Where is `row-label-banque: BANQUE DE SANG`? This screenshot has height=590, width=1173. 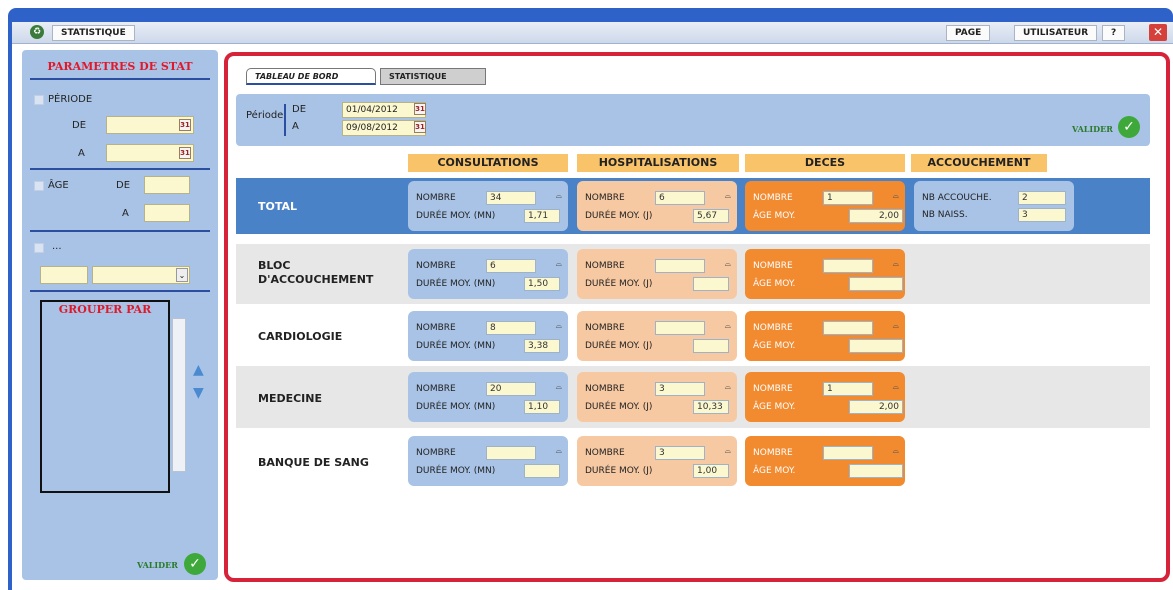
row-label-banque: BANQUE DE SANG is located at coordinates (313, 462).